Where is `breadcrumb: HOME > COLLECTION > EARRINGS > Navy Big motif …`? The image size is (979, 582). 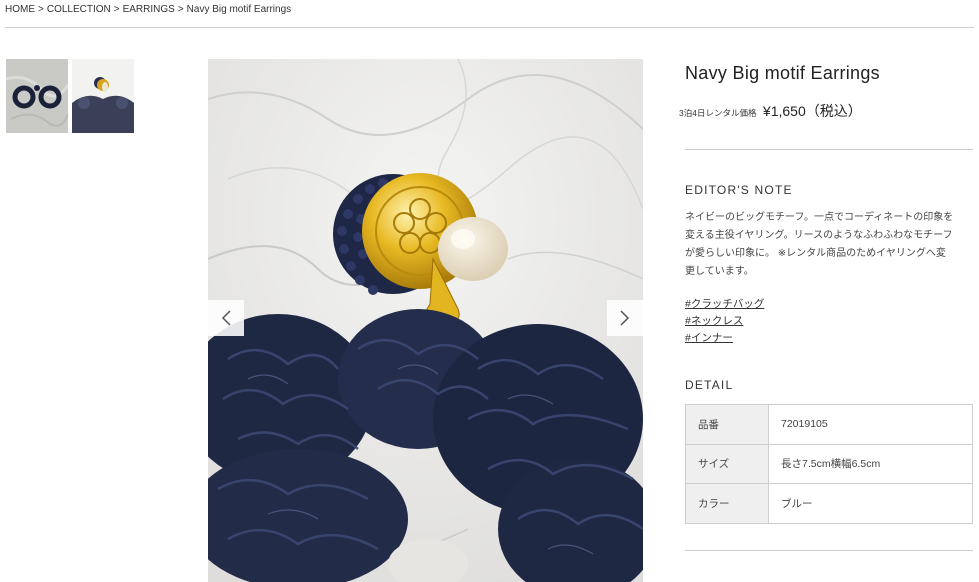 breadcrumb: HOME > COLLECTION > EARRINGS > Navy Big motif … is located at coordinates (148, 9).